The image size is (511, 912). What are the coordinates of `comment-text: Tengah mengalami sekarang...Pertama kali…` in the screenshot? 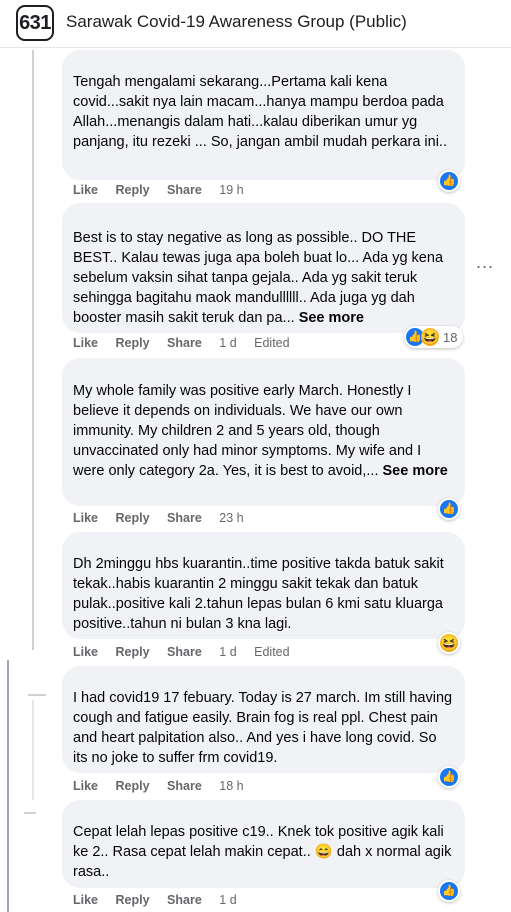 It's located at (260, 112).